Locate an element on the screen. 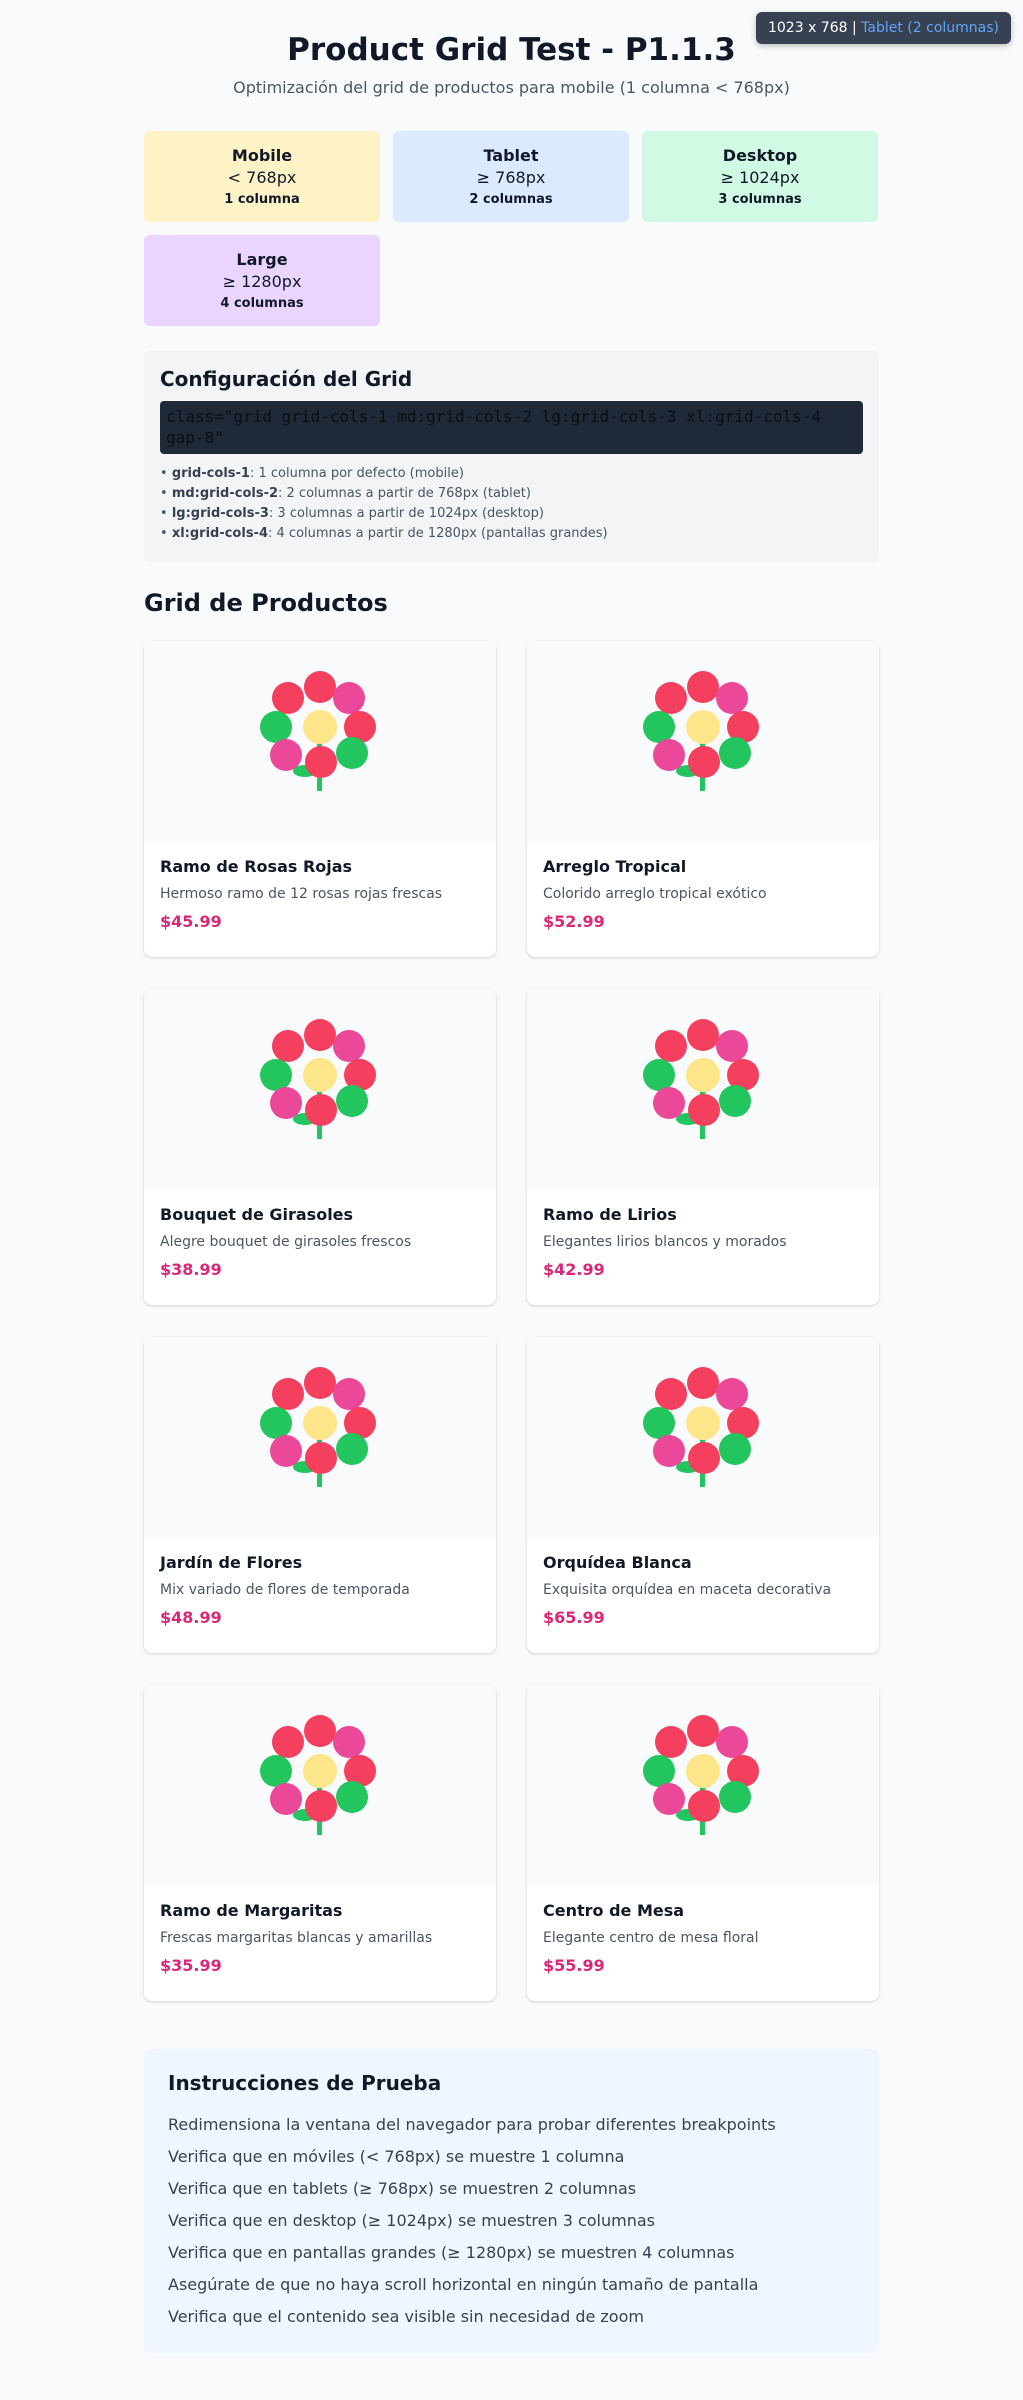  breakpoint-card-mobile: Mobile < 768px 1 columna is located at coordinates (262, 176).